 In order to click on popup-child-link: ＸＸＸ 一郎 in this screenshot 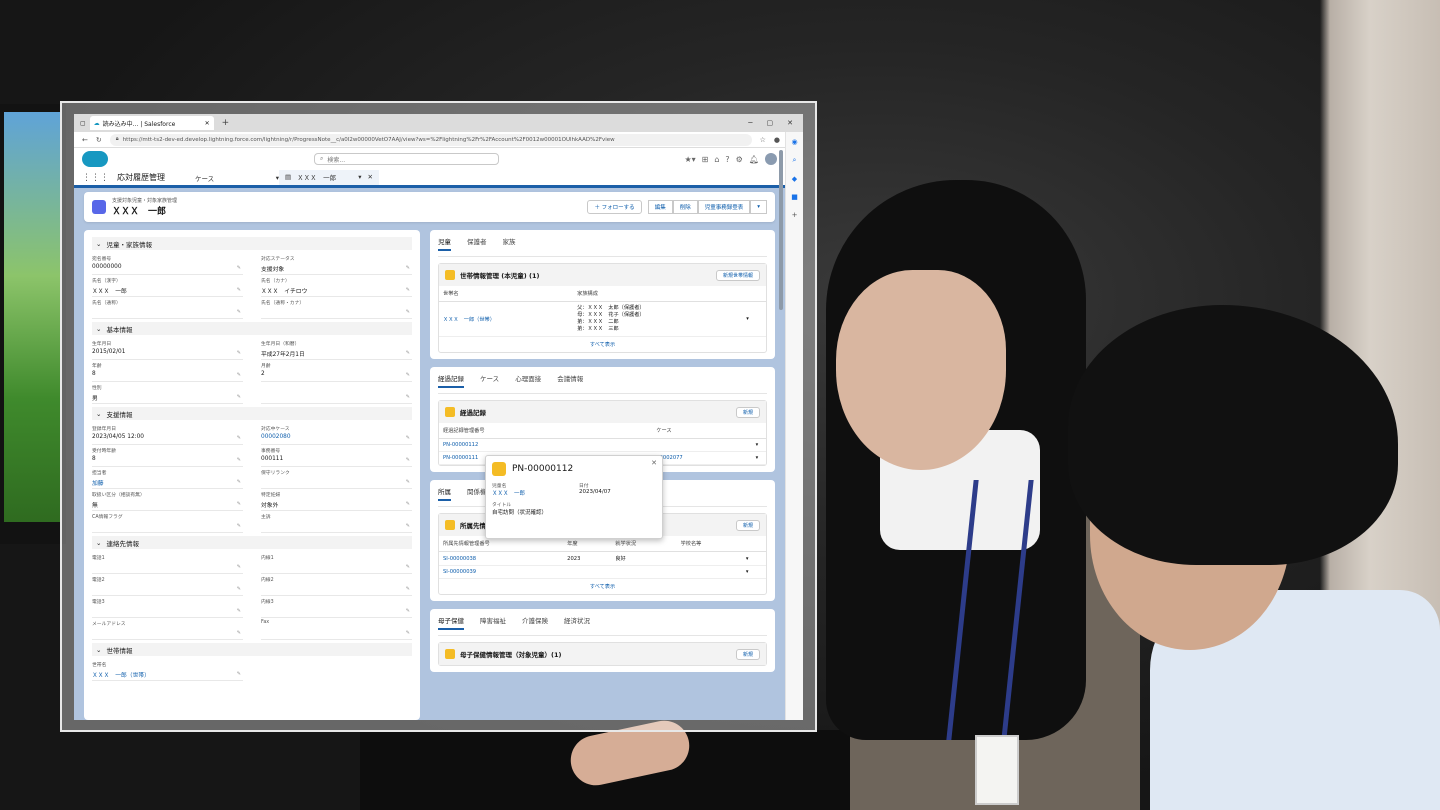, I will do `click(530, 493)`.